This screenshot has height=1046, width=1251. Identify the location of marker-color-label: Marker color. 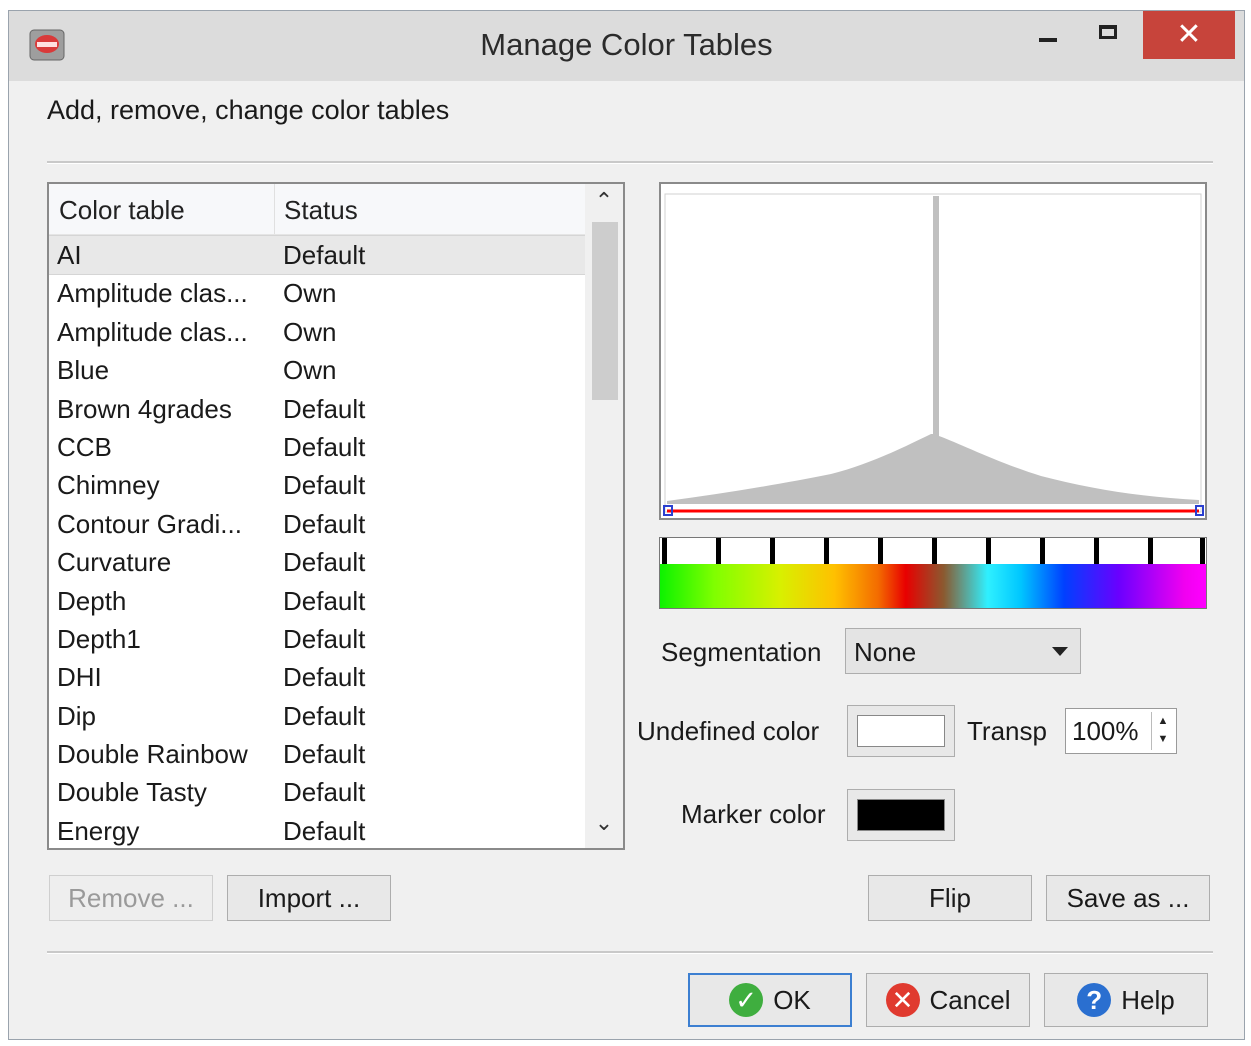
(753, 814).